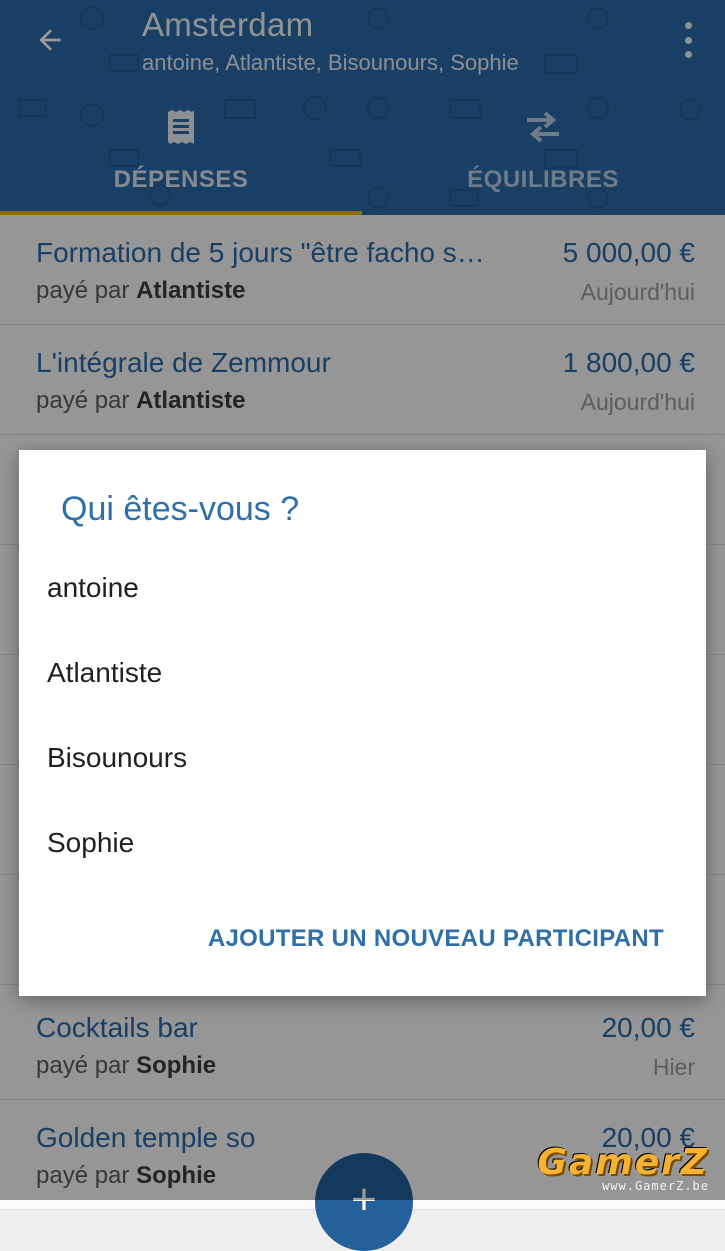  Describe the element at coordinates (105, 672) in the screenshot. I see `participant-option-label: Atlantiste` at that location.